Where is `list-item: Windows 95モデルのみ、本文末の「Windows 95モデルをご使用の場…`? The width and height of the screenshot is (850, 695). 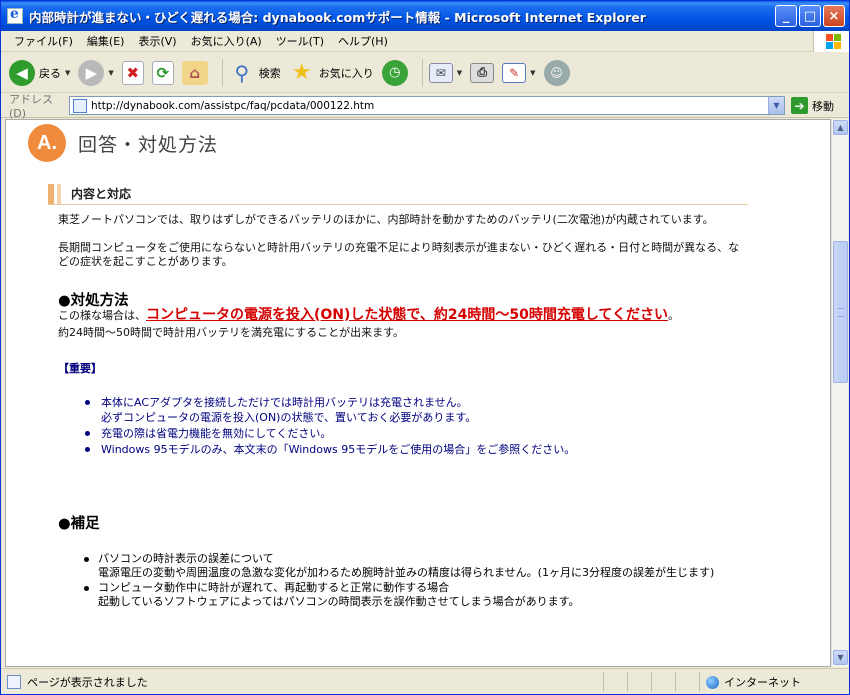 list-item: Windows 95モデルのみ、本文末の「Windows 95モデルをご使用の場… is located at coordinates (329, 449).